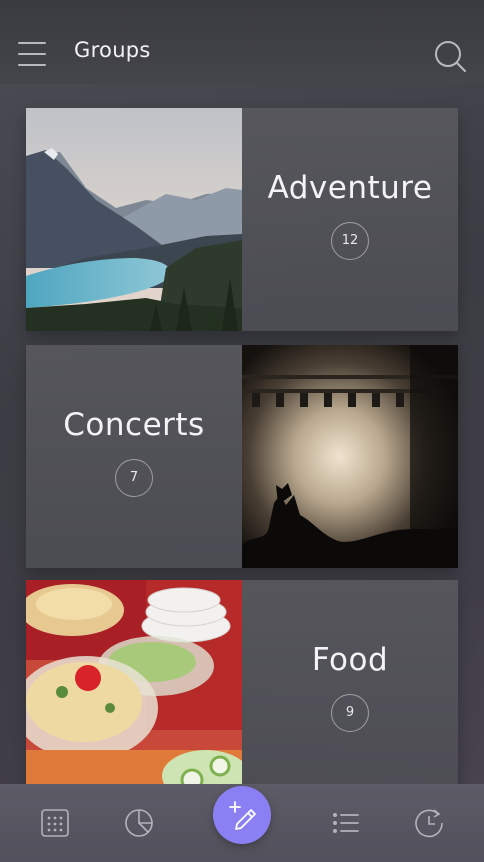  Describe the element at coordinates (350, 240) in the screenshot. I see `group-count-badge: 12` at that location.